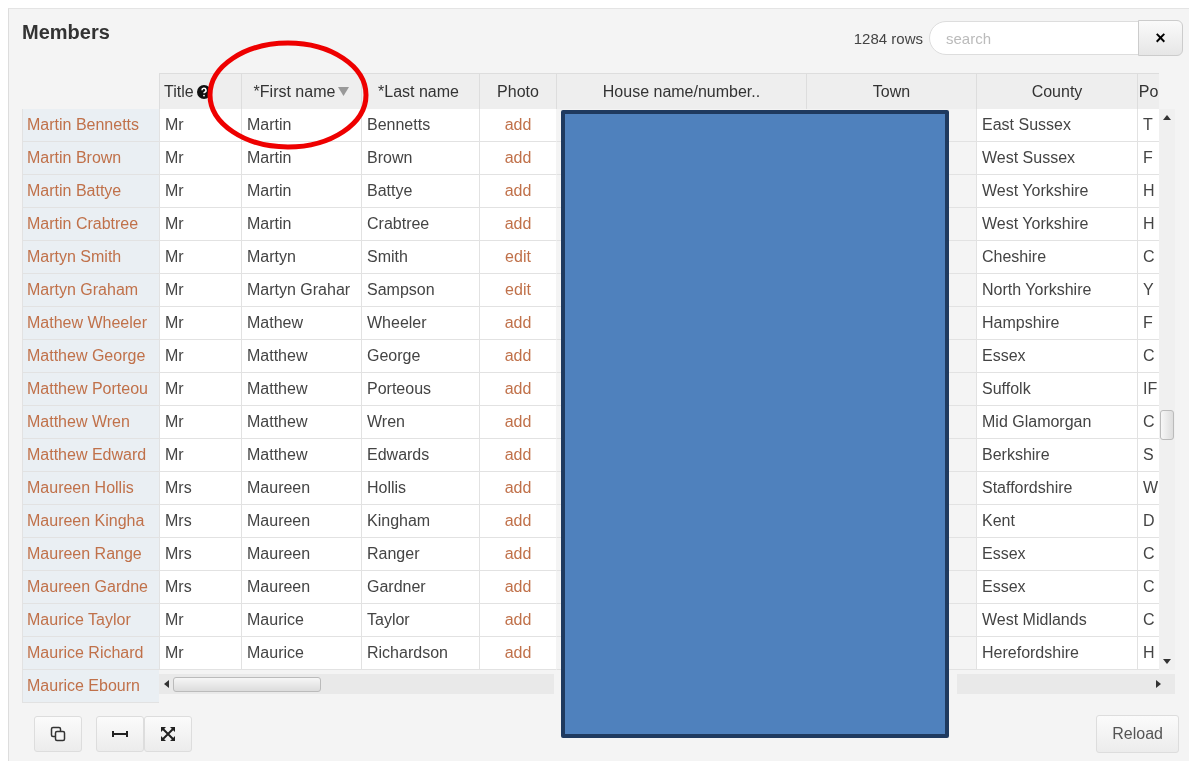  Describe the element at coordinates (420, 653) in the screenshot. I see `table-cell: Richardson` at that location.